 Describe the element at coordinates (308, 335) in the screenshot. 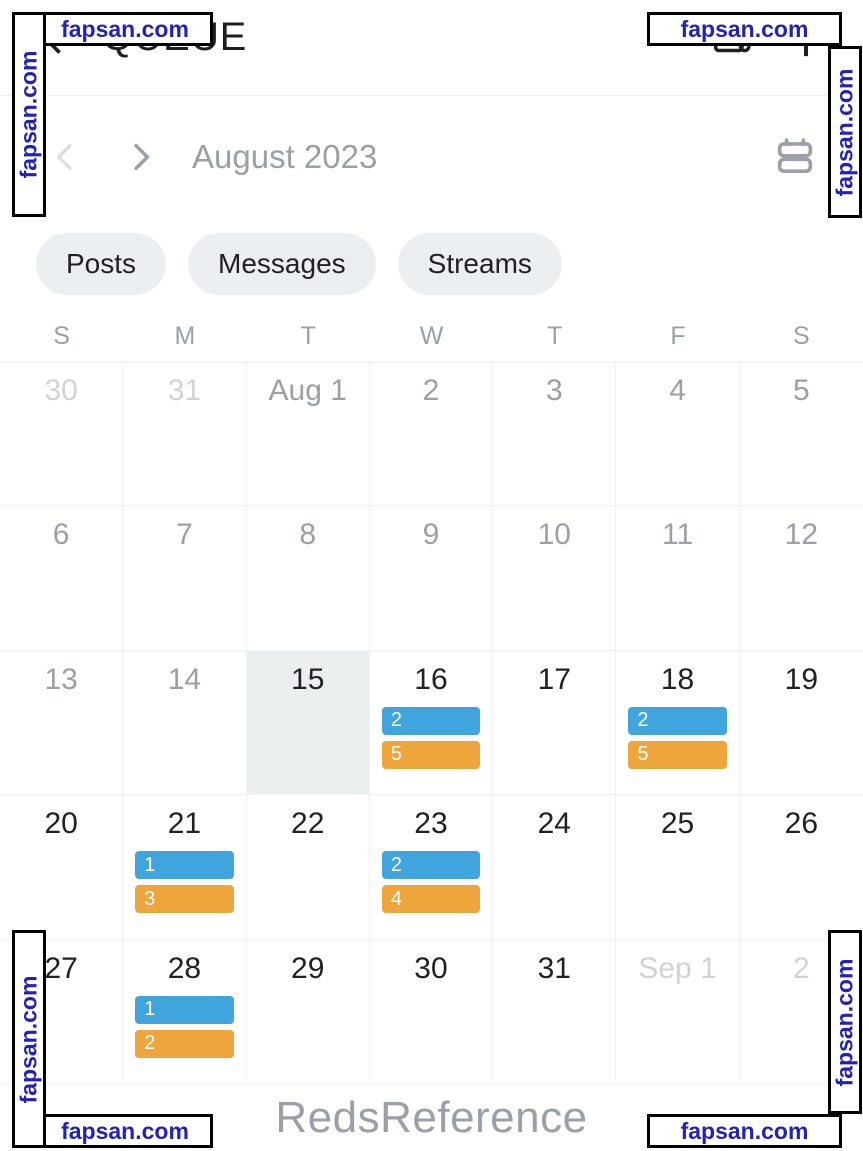

I see `weekday-label-tue: T` at that location.